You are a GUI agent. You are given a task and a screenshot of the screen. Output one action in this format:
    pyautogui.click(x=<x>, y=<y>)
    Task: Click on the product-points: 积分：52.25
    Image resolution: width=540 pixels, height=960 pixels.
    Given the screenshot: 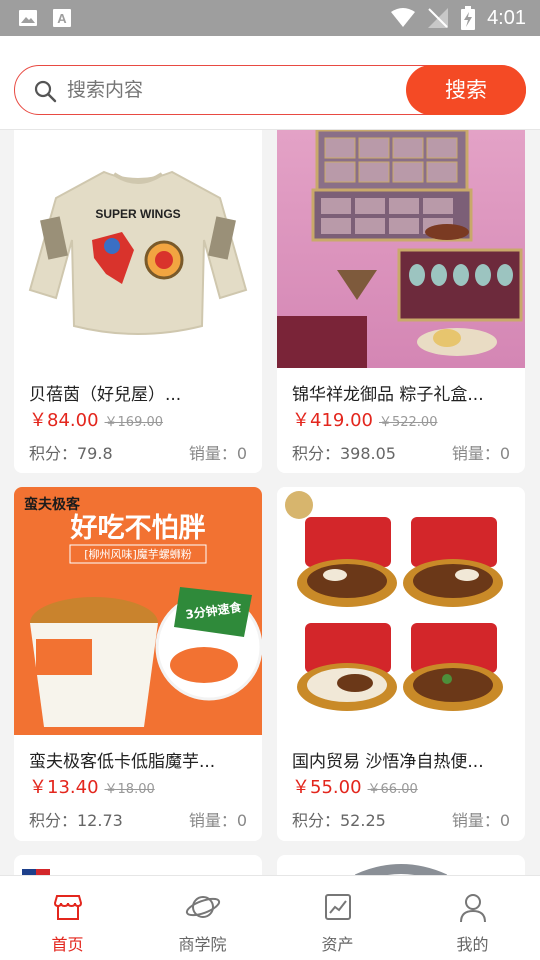 What is the action you would take?
    pyautogui.click(x=339, y=820)
    